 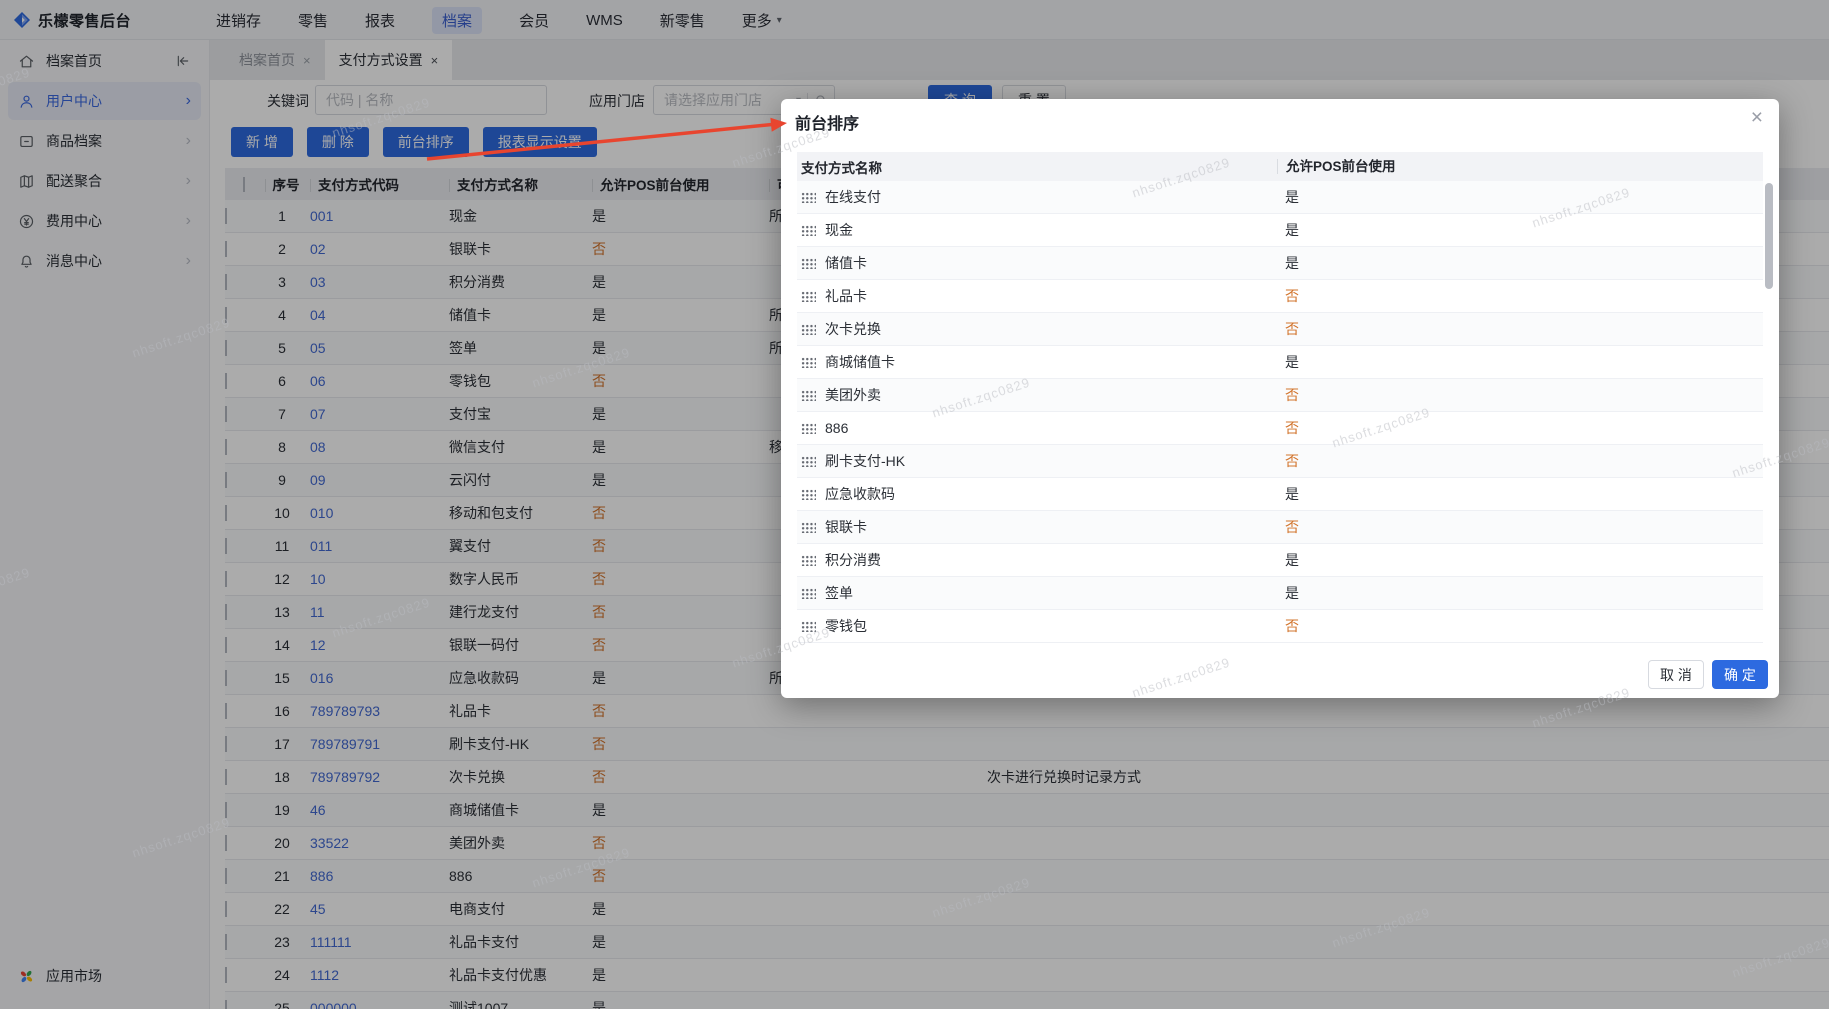 I want to click on payment-name: 应急收款码, so click(x=860, y=494).